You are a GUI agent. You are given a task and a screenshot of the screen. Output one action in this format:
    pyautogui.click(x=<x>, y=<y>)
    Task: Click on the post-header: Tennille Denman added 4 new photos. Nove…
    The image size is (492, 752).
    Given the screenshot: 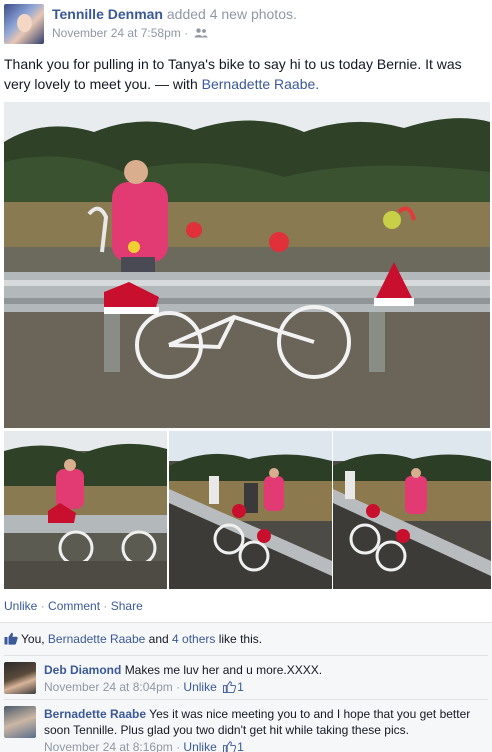 What is the action you would take?
    pyautogui.click(x=246, y=24)
    